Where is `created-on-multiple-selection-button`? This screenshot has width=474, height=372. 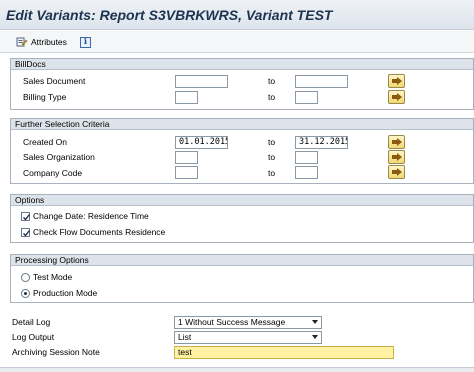 created-on-multiple-selection-button is located at coordinates (396, 142).